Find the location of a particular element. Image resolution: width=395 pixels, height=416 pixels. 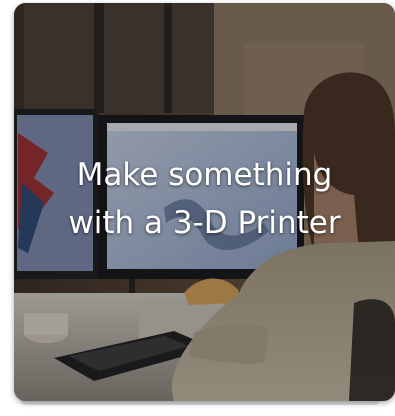

card-title-line-2: with a 3-D Printer is located at coordinates (204, 223).